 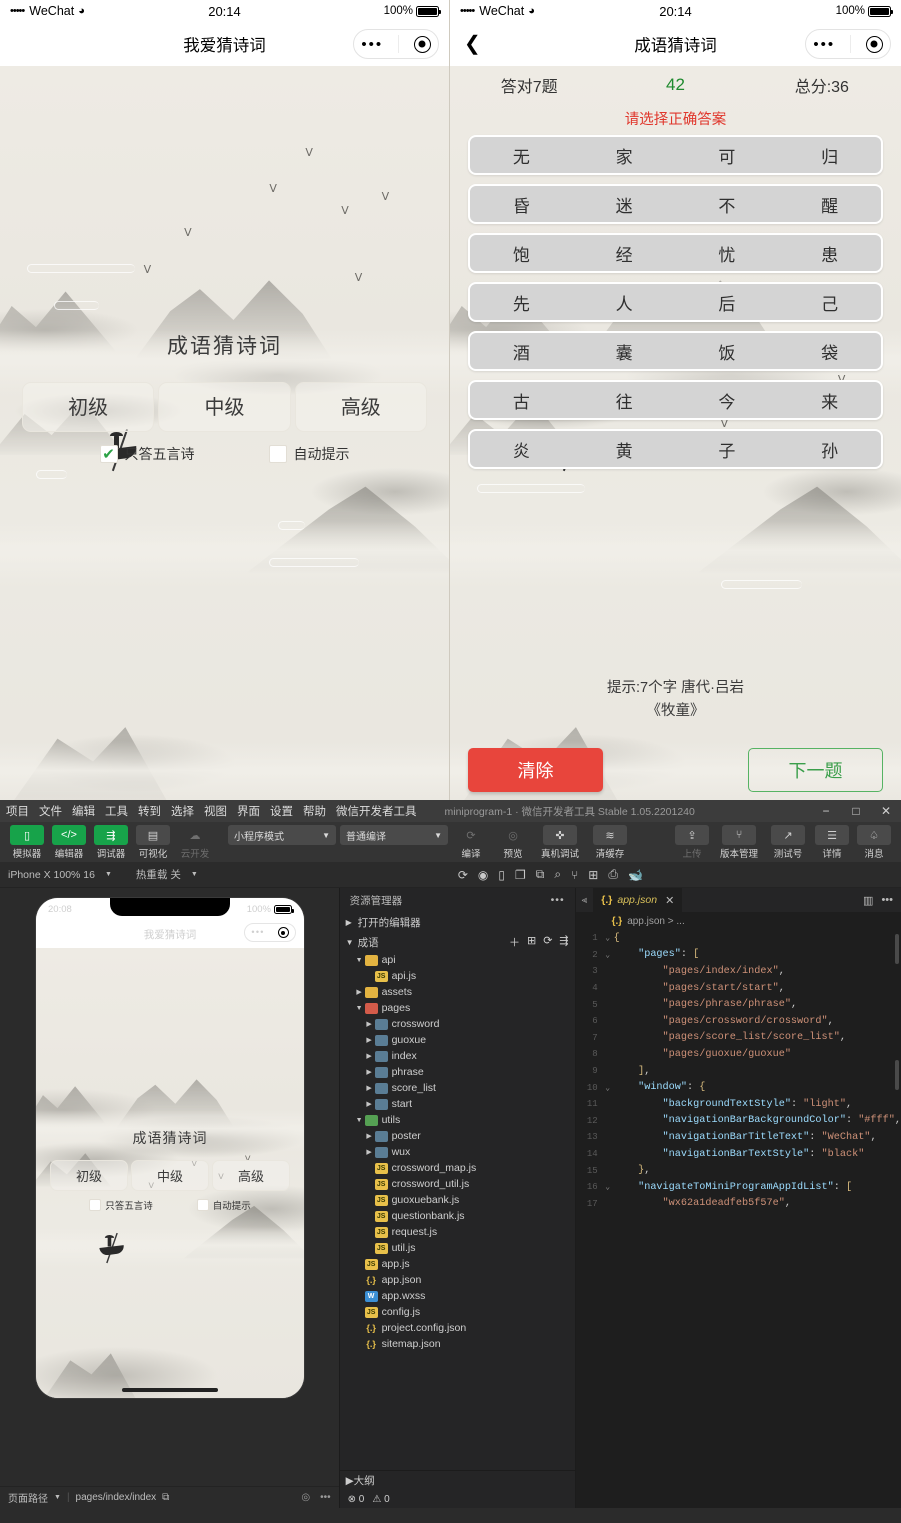 I want to click on toolbar-messages: ♤ 消息, so click(x=874, y=842).